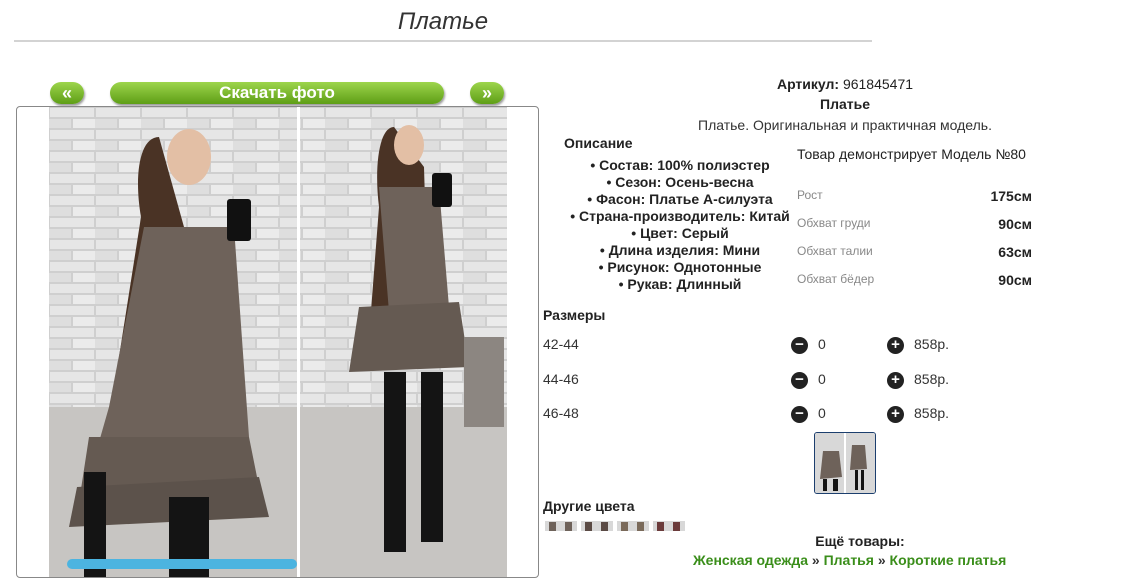 The image size is (1124, 578). What do you see at coordinates (680, 165) in the screenshot?
I see `description-item: Состав: 100% полиэстер` at bounding box center [680, 165].